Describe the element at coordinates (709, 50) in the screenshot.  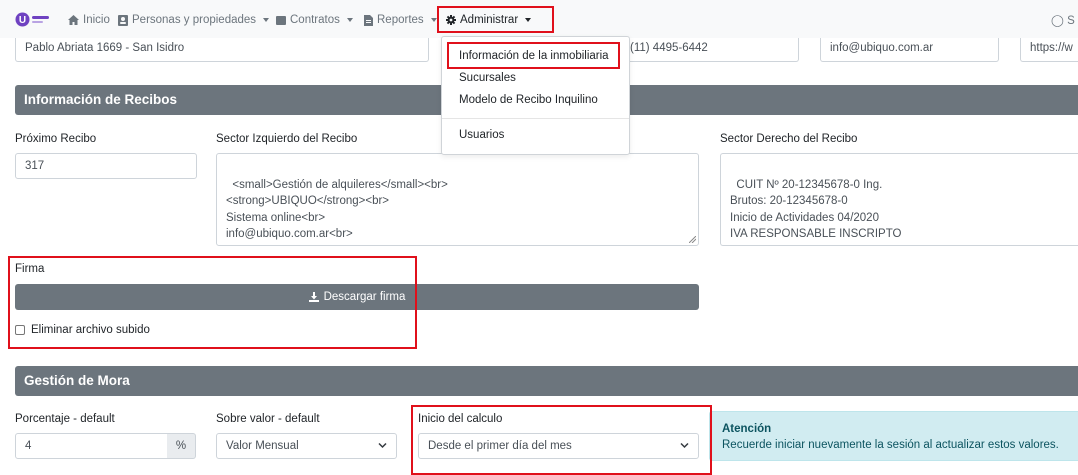
I see `phone-field: (11) 4495-6442` at that location.